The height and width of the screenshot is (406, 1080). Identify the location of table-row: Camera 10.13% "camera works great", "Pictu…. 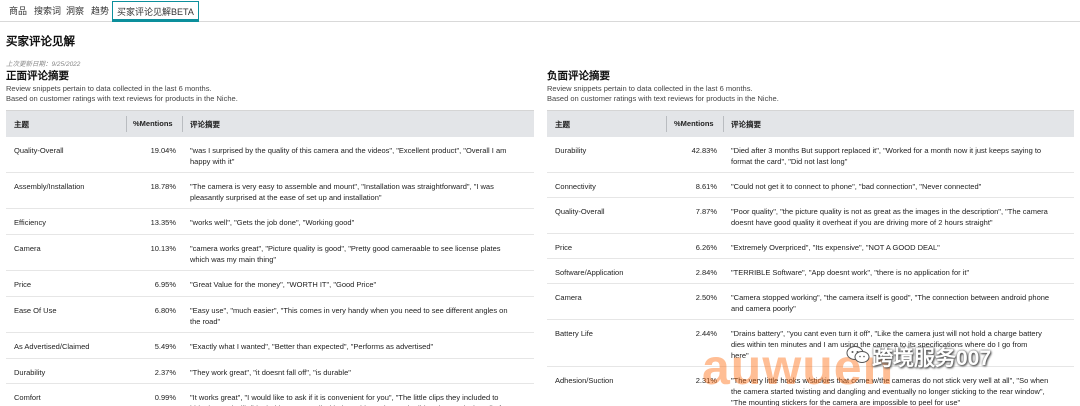
(270, 253).